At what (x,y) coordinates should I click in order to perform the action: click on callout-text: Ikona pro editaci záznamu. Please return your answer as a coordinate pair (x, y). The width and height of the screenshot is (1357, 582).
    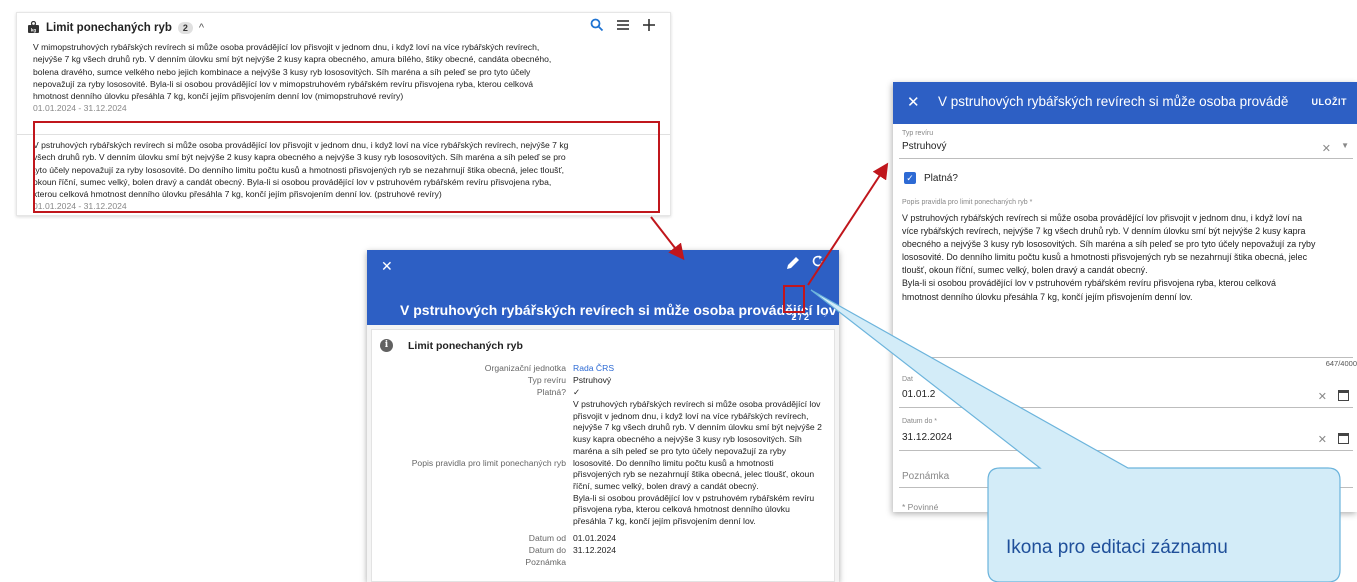
    Looking at the image, I should click on (1117, 547).